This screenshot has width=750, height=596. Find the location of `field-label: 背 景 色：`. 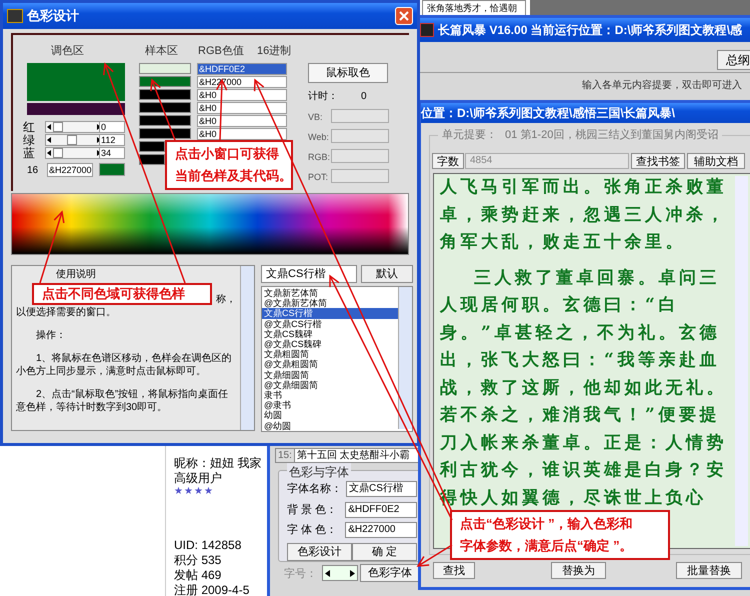

field-label: 背 景 色： is located at coordinates (312, 510).